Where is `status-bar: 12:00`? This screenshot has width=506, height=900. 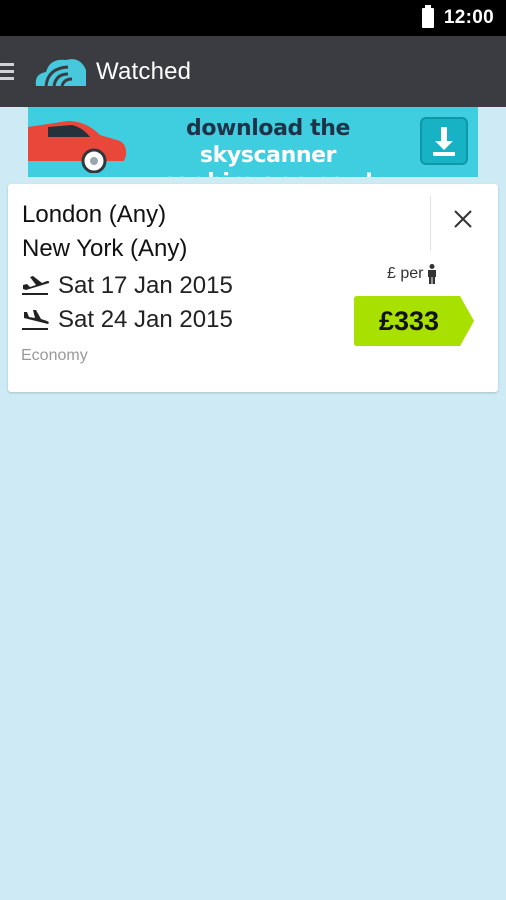 status-bar: 12:00 is located at coordinates (253, 18).